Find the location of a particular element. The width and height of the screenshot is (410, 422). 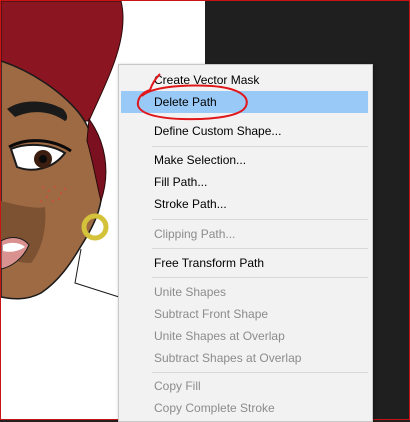

menu-item-copy-fill: Copy Fill is located at coordinates (177, 386).